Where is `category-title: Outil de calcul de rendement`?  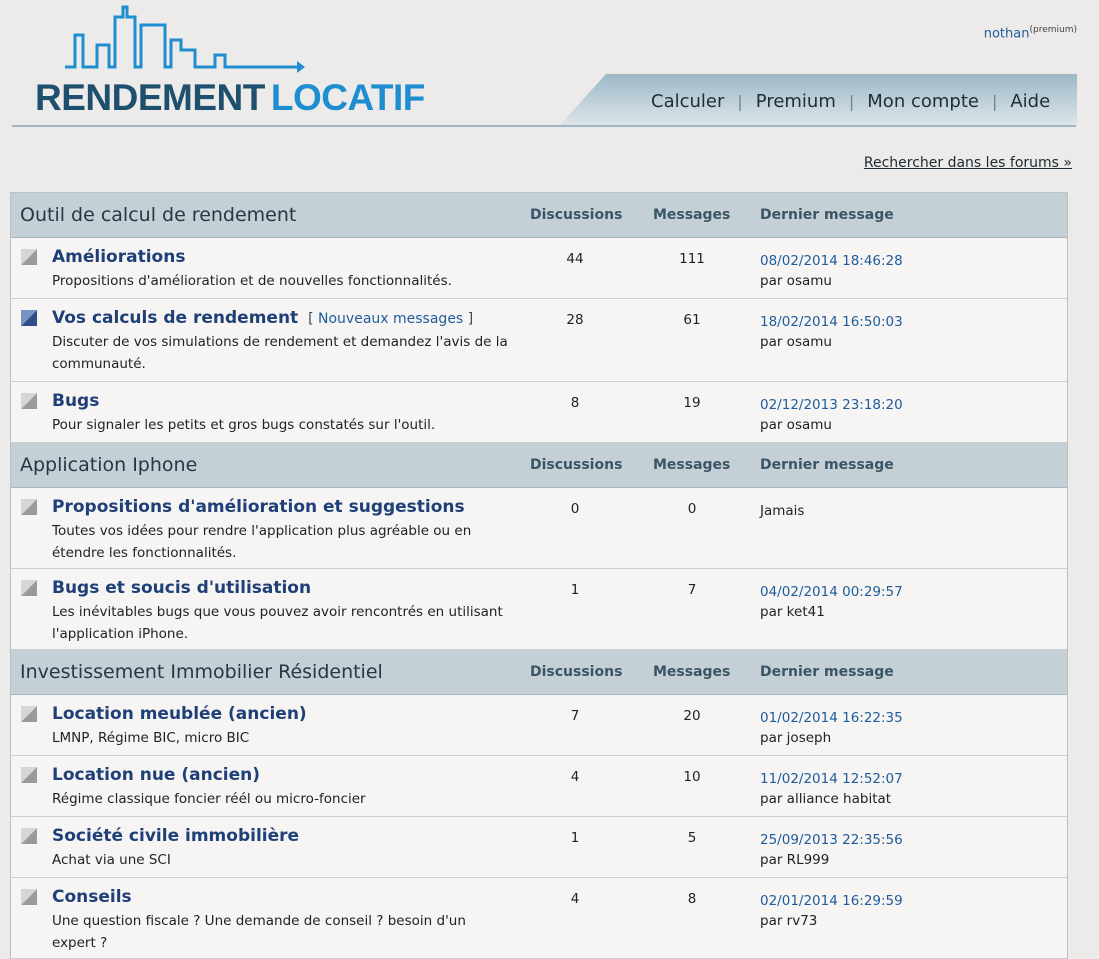 category-title: Outil de calcul de rendement is located at coordinates (158, 215).